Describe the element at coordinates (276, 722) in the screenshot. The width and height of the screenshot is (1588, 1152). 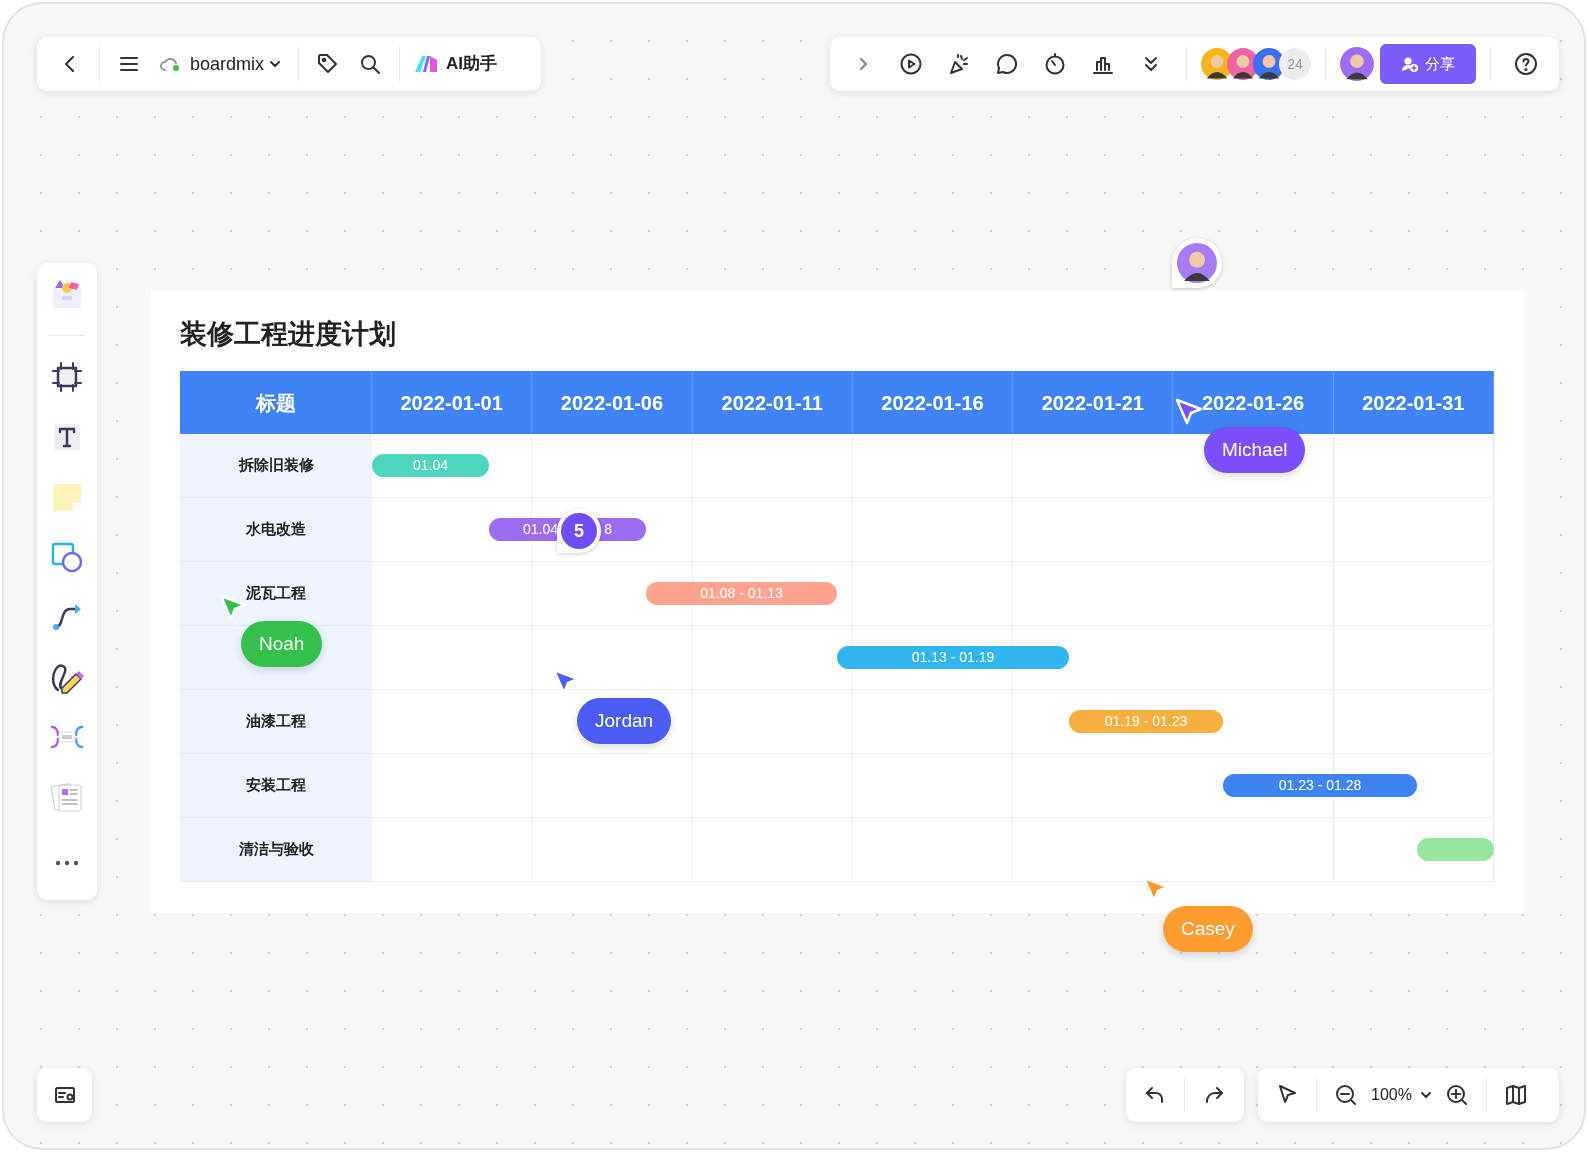
I see `row-label-cell: 油漆工程` at that location.